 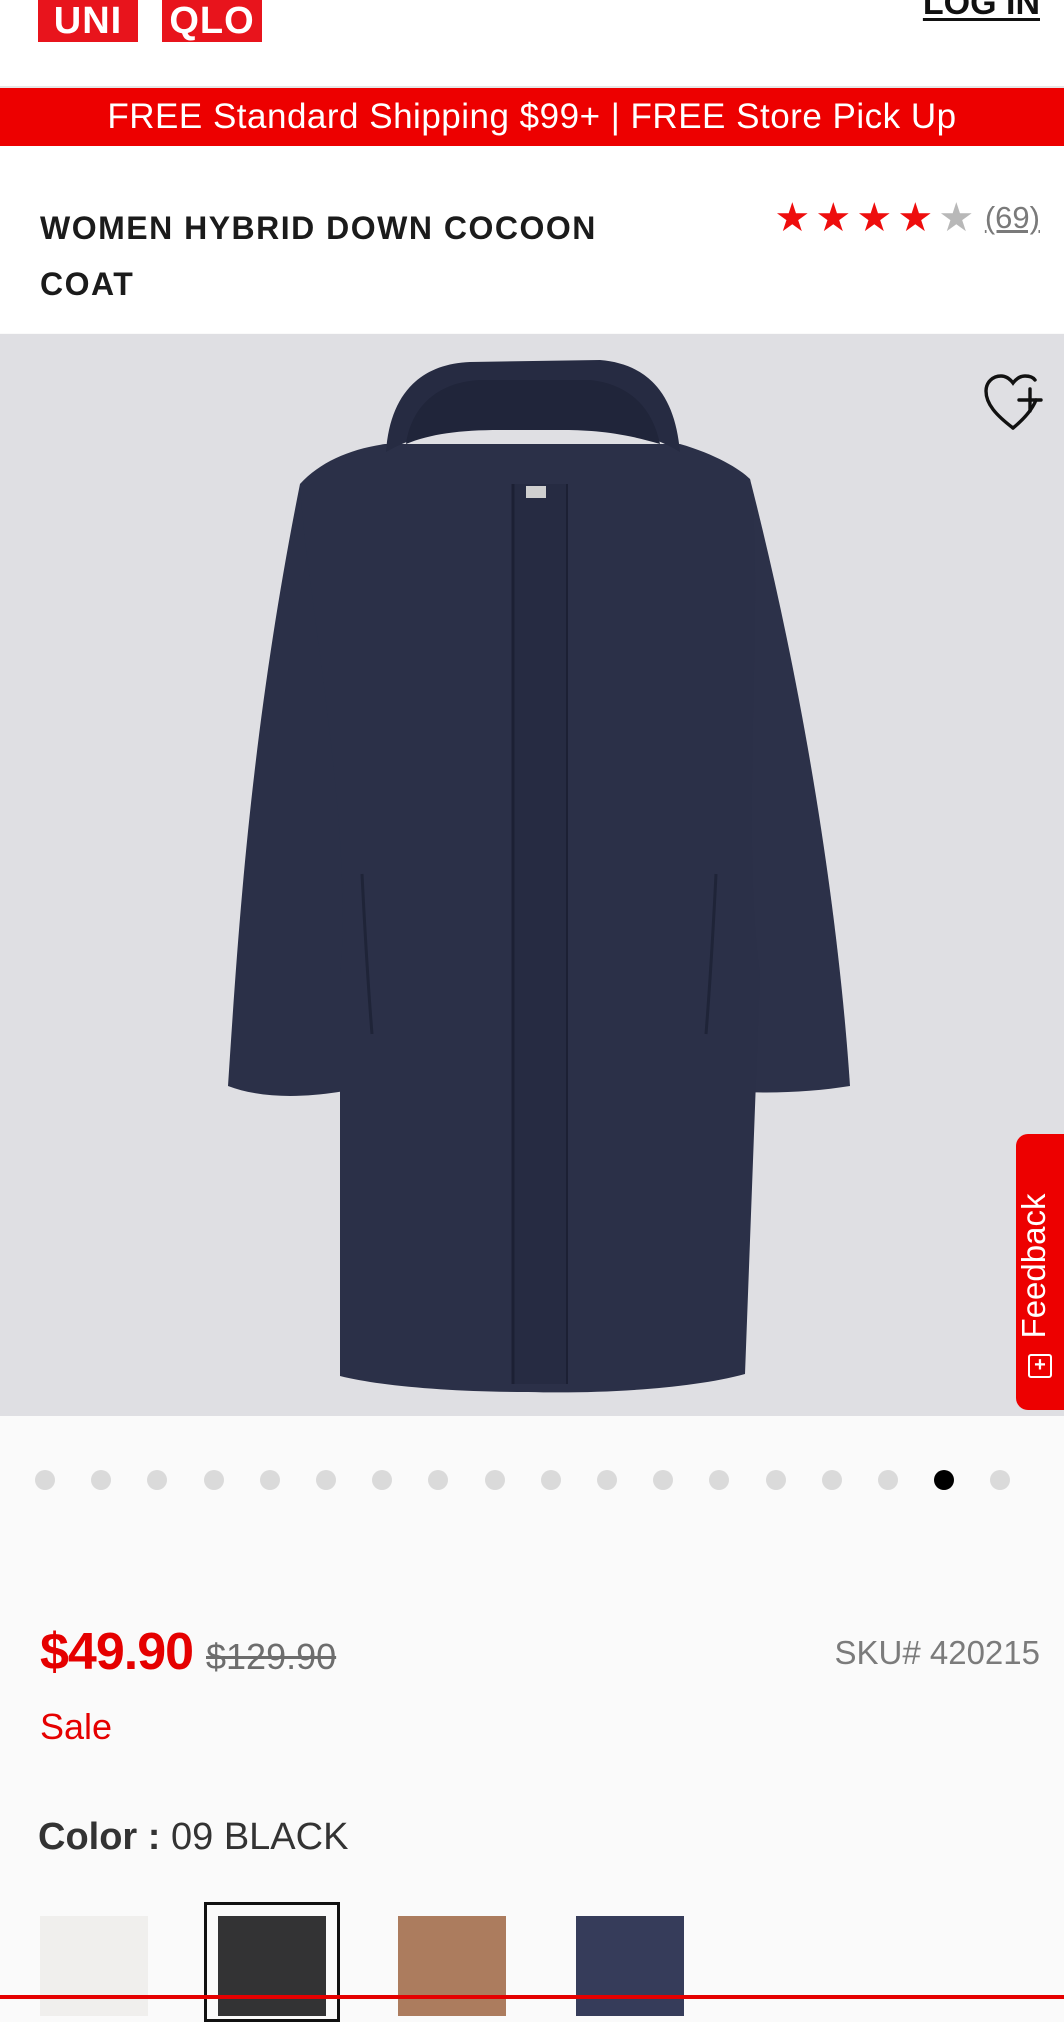 I want to click on sku-number: SKU# 420215, so click(x=937, y=1652).